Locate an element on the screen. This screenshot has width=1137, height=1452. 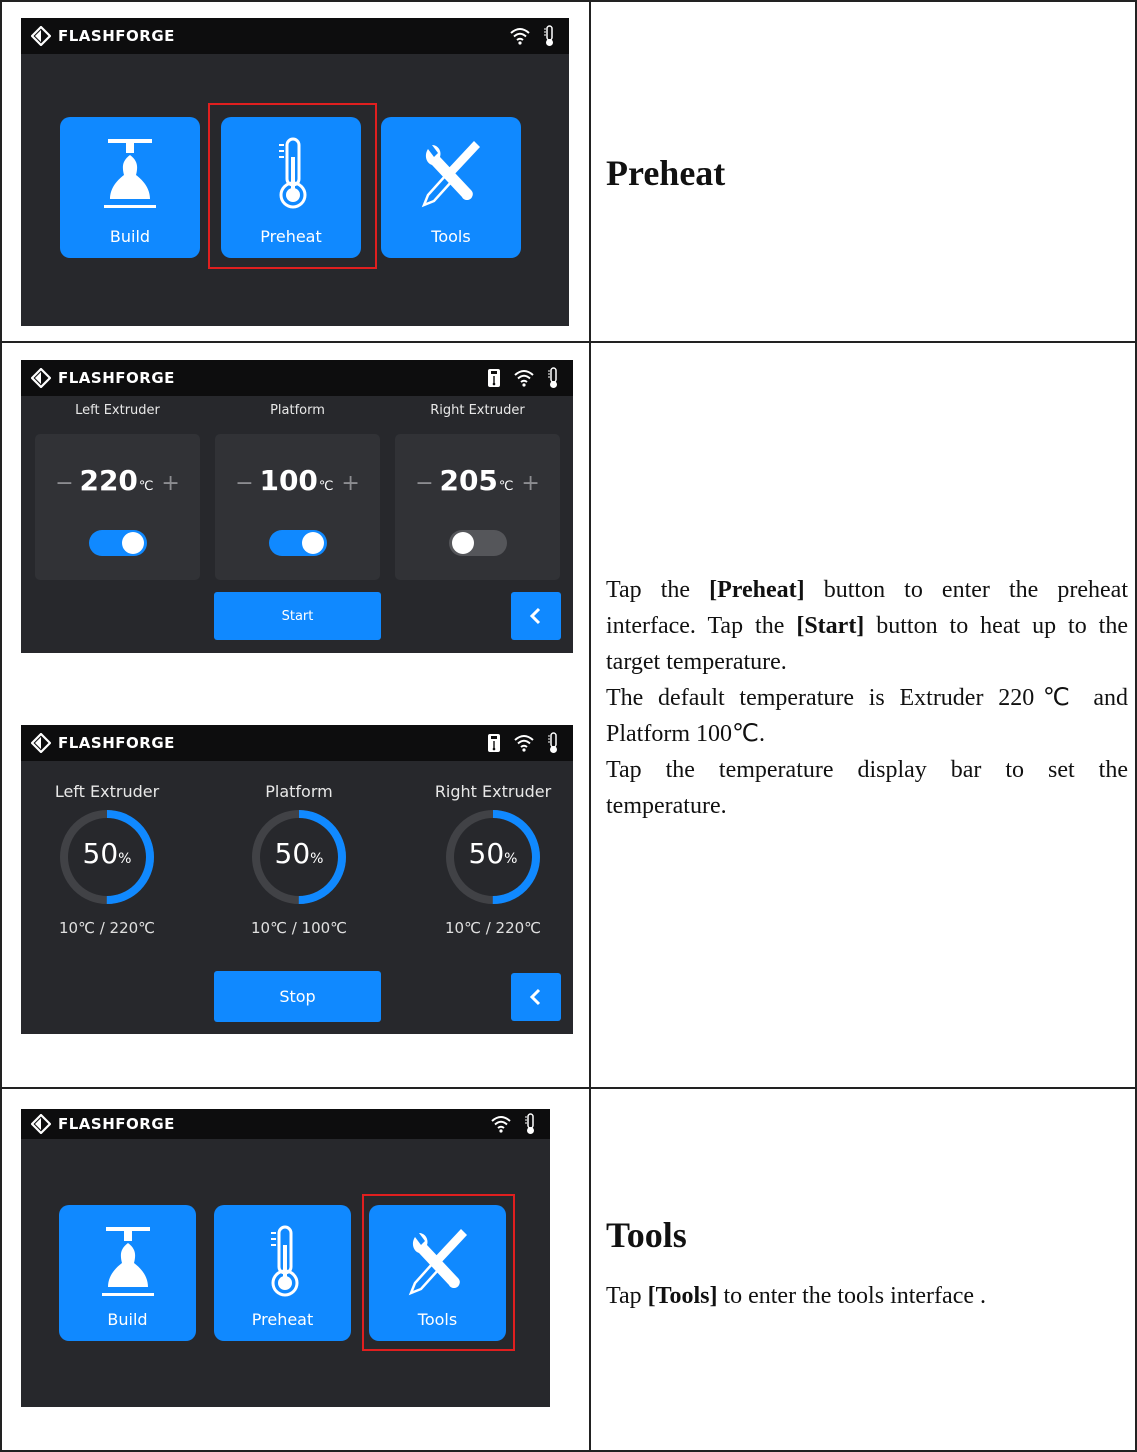
left-extruder-status: 10℃ / 220℃ is located at coordinates (107, 928).